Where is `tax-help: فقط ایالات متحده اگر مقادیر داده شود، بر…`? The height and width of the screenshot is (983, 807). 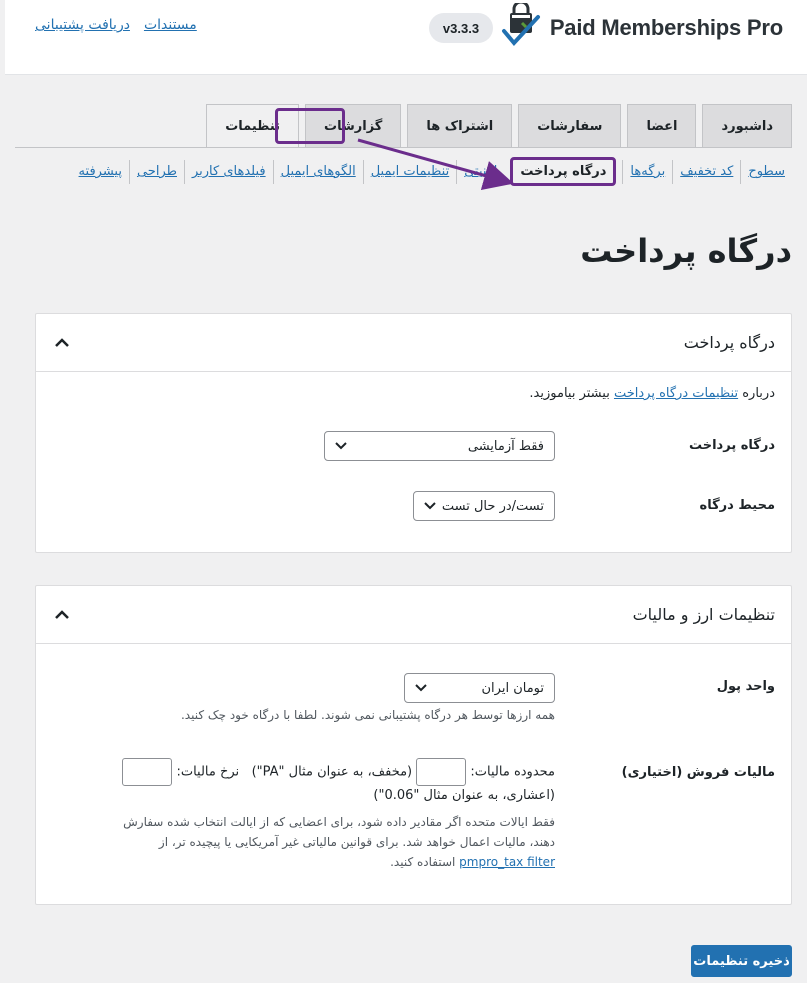 tax-help: فقط ایالات متحده اگر مقادیر داده شود، بر… is located at coordinates (315, 842).